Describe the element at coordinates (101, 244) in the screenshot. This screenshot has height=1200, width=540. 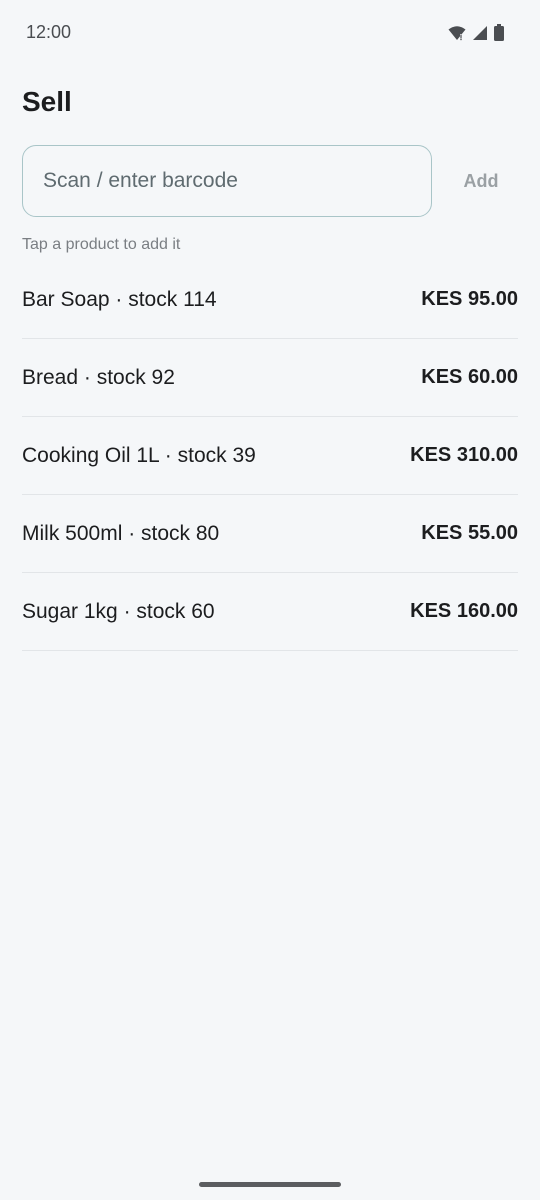
I see `hint-text: Tap a product to add it` at that location.